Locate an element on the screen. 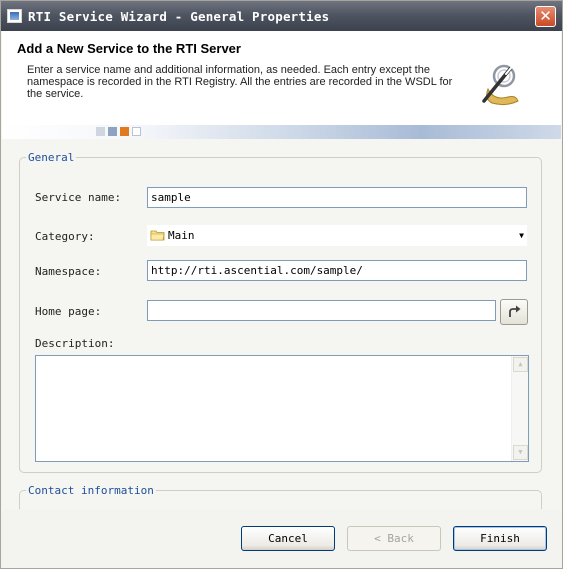 The height and width of the screenshot is (569, 563). window-title: RTI Service Wizard - General Properties is located at coordinates (179, 16).